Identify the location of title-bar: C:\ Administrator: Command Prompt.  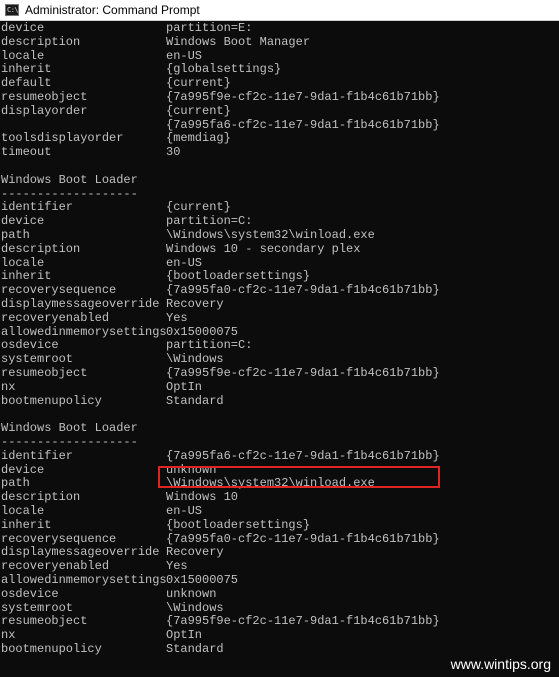
(279, 10).